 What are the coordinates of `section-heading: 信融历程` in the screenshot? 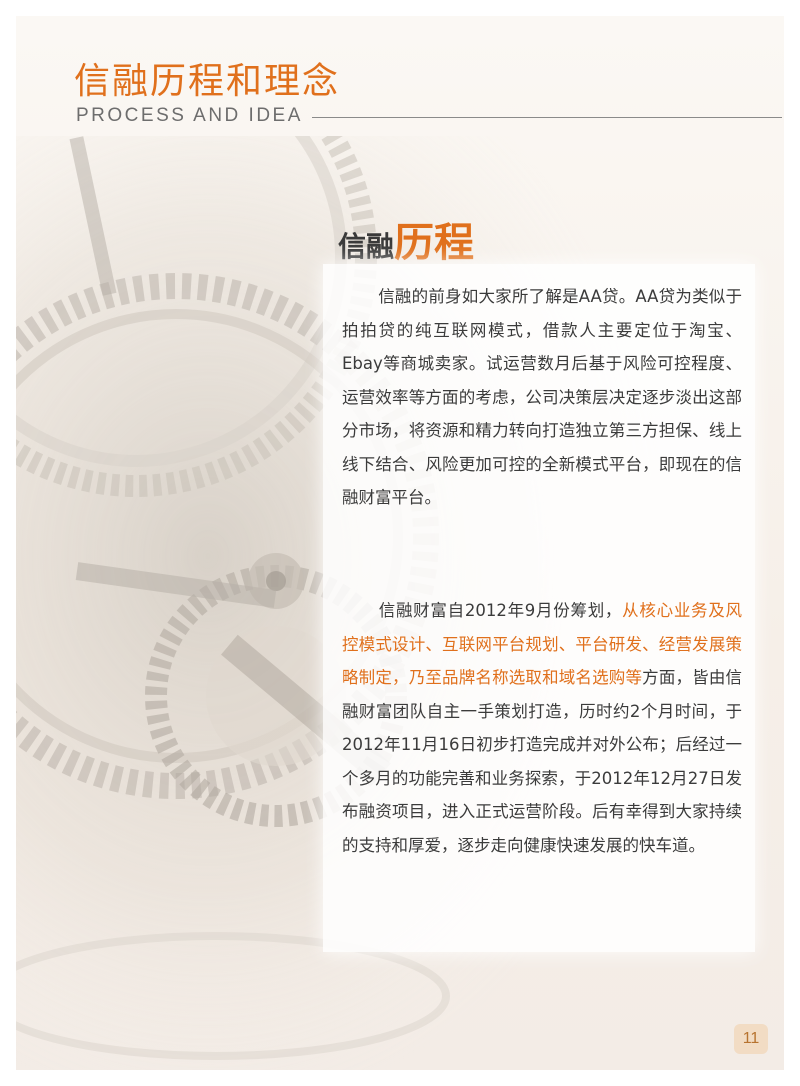 It's located at (406, 239).